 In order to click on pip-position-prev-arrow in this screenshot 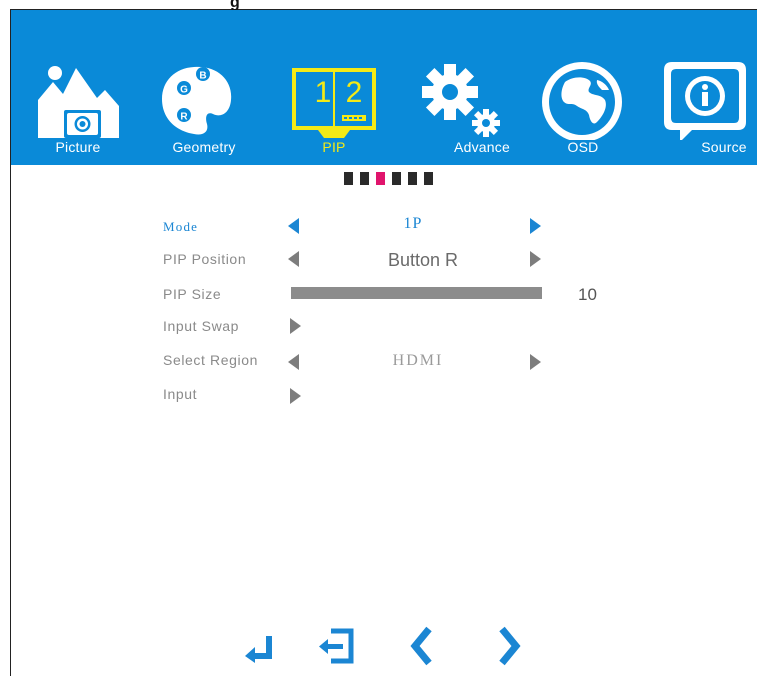, I will do `click(293, 259)`.